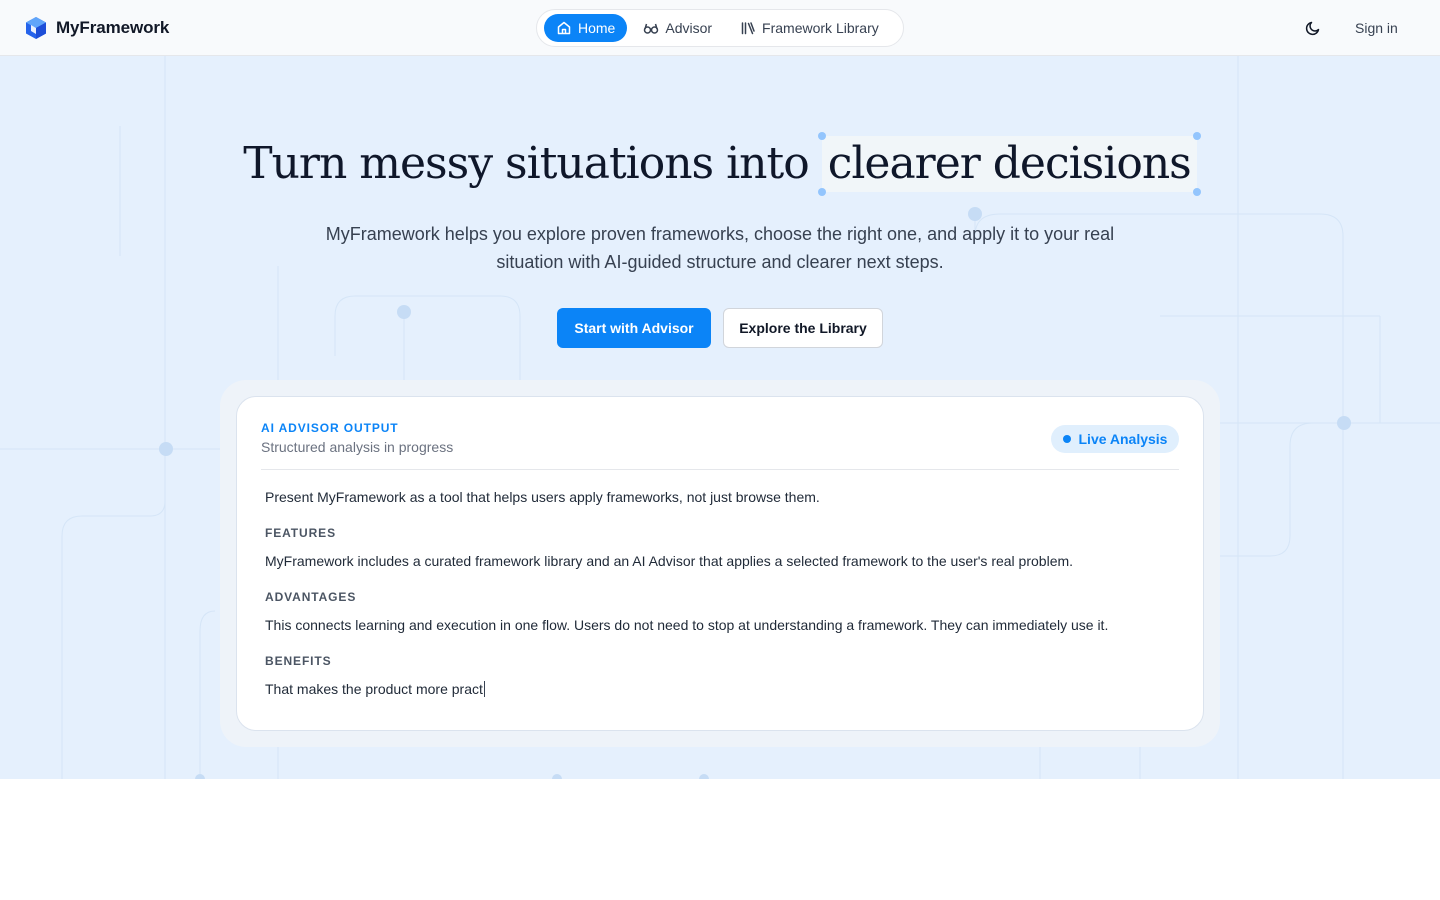 Image resolution: width=1440 pixels, height=900 pixels. I want to click on glasses-icon, so click(651, 28).